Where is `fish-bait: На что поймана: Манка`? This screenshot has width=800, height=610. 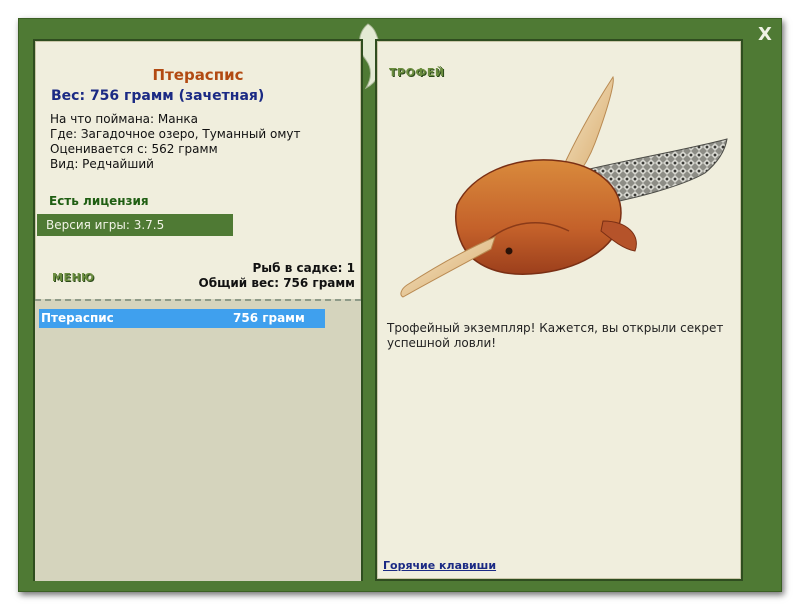 fish-bait: На что поймана: Манка is located at coordinates (124, 119).